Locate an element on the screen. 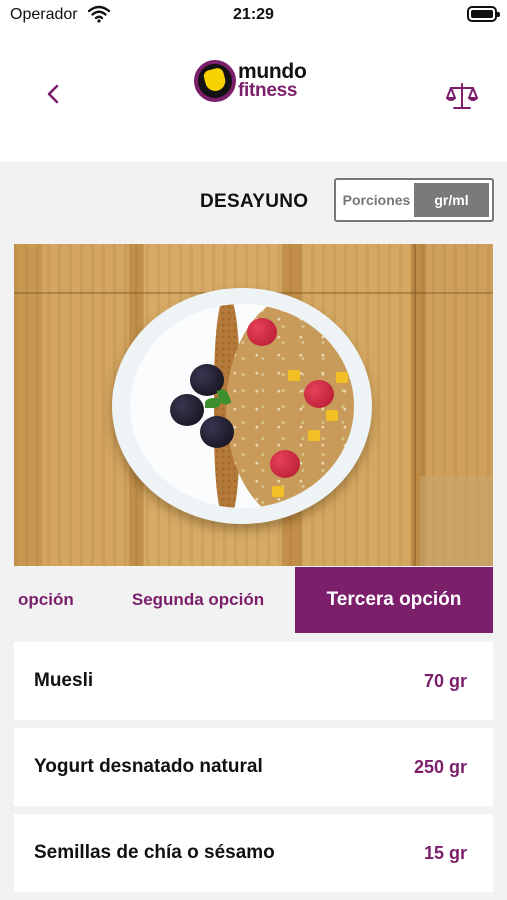 Image resolution: width=507 pixels, height=900 pixels. logo-fist-icon is located at coordinates (215, 81).